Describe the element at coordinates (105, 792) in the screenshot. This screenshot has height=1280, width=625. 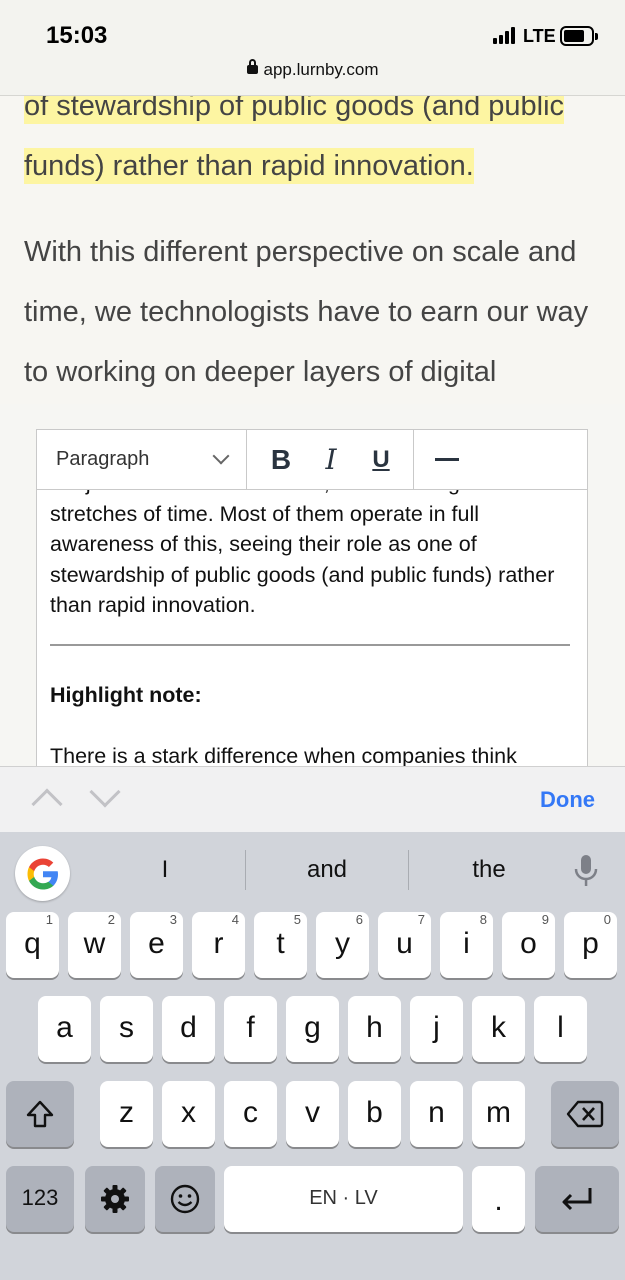
I see `next-field-icon` at that location.